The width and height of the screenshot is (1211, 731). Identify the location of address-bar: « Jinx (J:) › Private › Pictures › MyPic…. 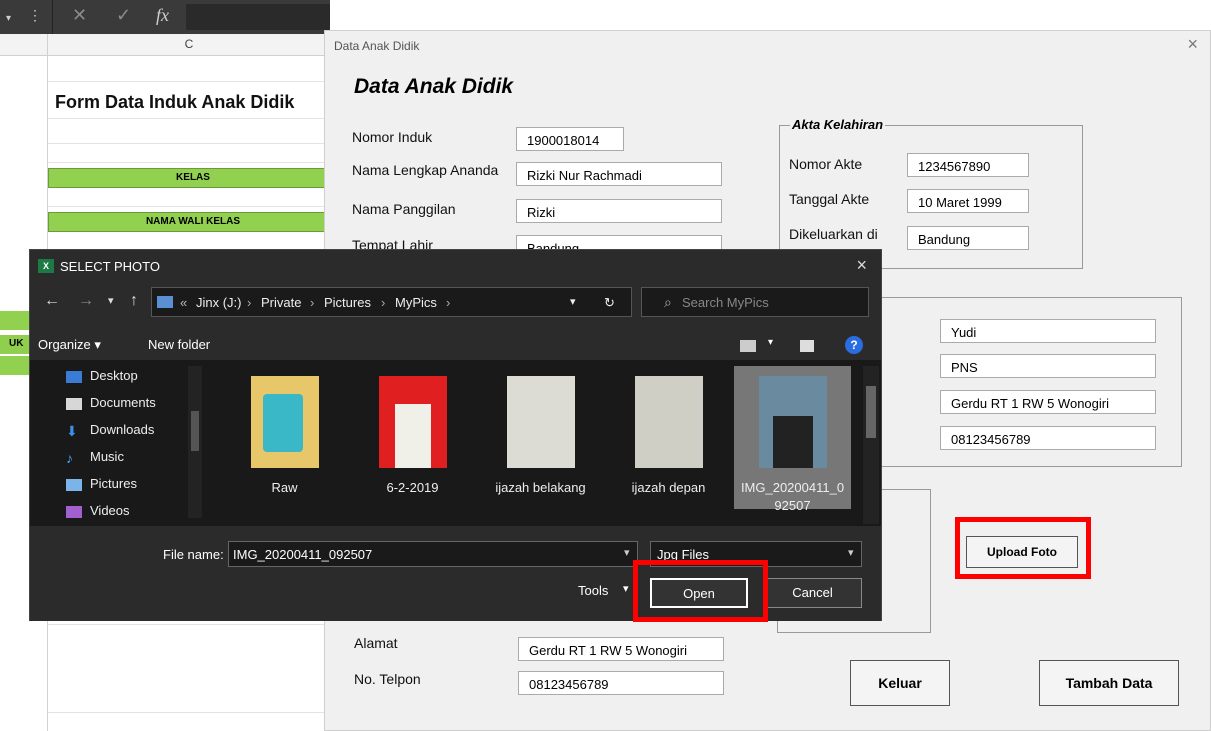
(391, 302).